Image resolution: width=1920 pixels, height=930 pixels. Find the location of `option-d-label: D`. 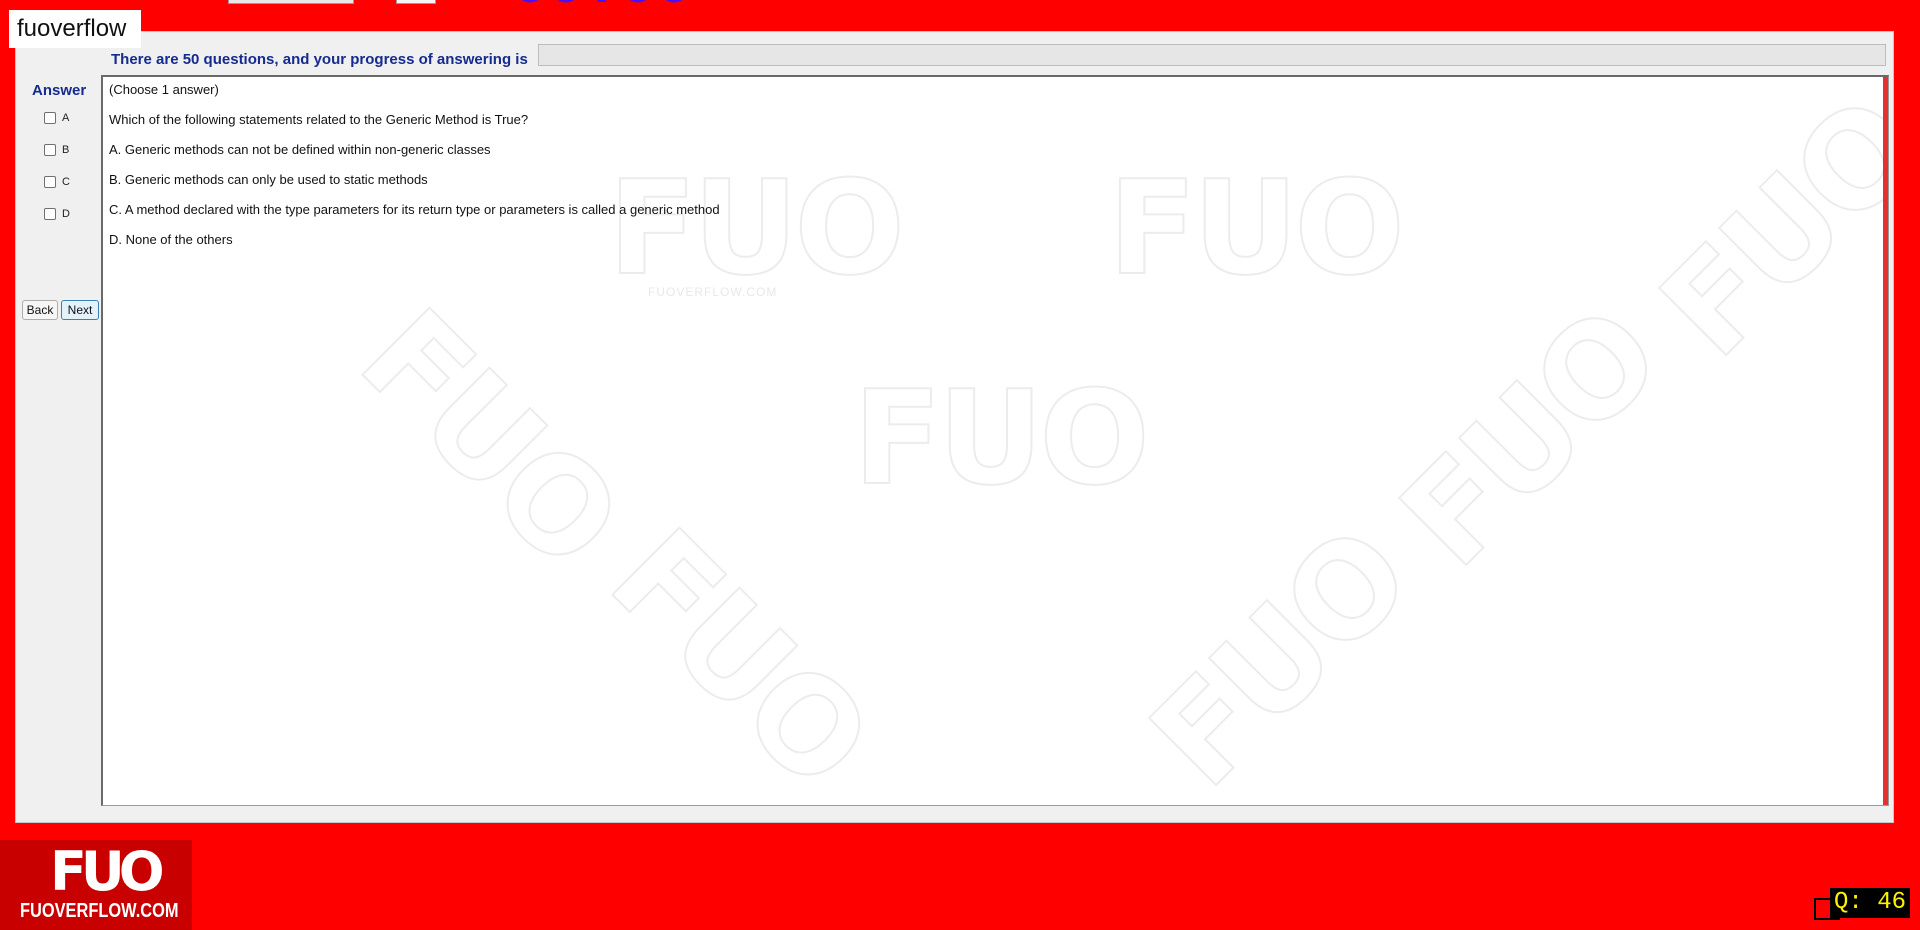

option-d-label: D is located at coordinates (66, 214).